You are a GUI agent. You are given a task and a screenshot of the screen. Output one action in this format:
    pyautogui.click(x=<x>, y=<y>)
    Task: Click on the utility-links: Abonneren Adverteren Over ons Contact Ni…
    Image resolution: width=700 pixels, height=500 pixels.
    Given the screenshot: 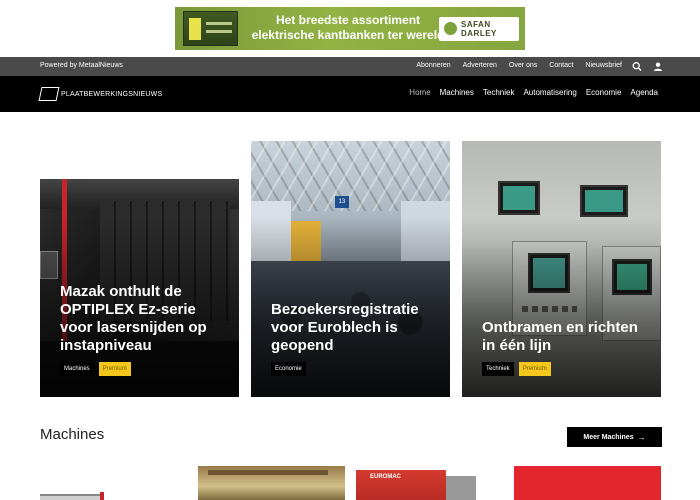 What is the action you would take?
    pyautogui.click(x=513, y=65)
    